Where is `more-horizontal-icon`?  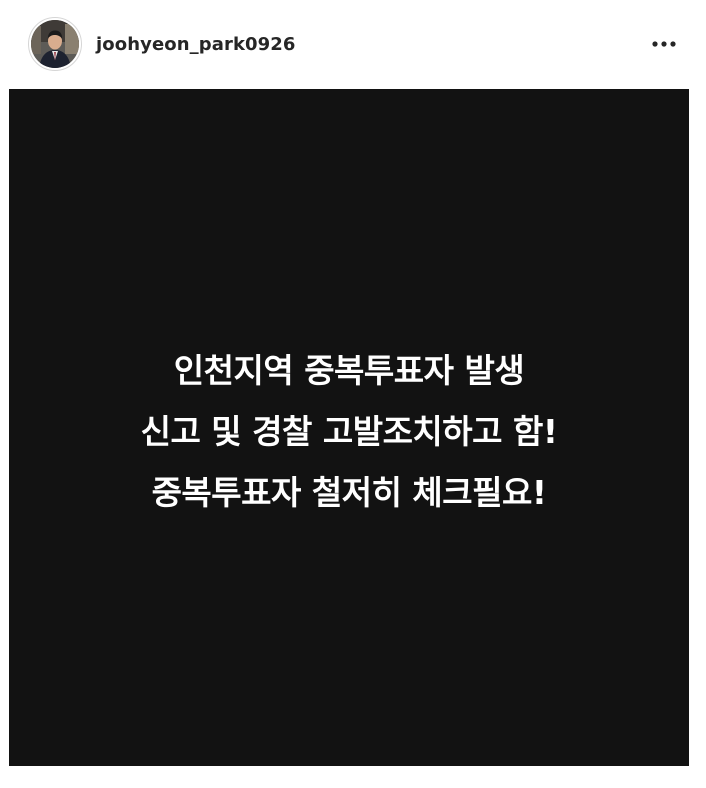 more-horizontal-icon is located at coordinates (664, 44).